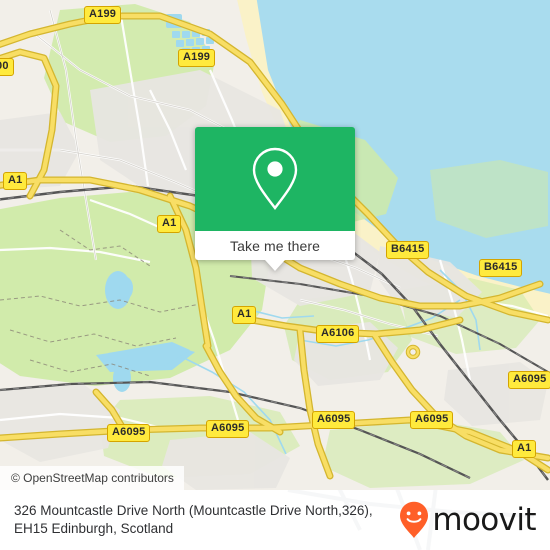 The image size is (550, 550). I want to click on road-shield: A6106, so click(338, 334).